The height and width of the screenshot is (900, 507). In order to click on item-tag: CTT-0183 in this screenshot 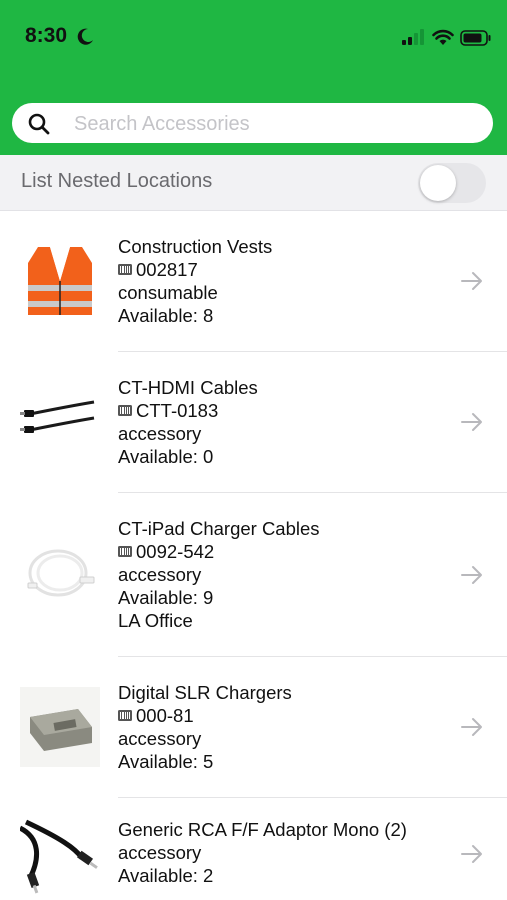, I will do `click(188, 410)`.